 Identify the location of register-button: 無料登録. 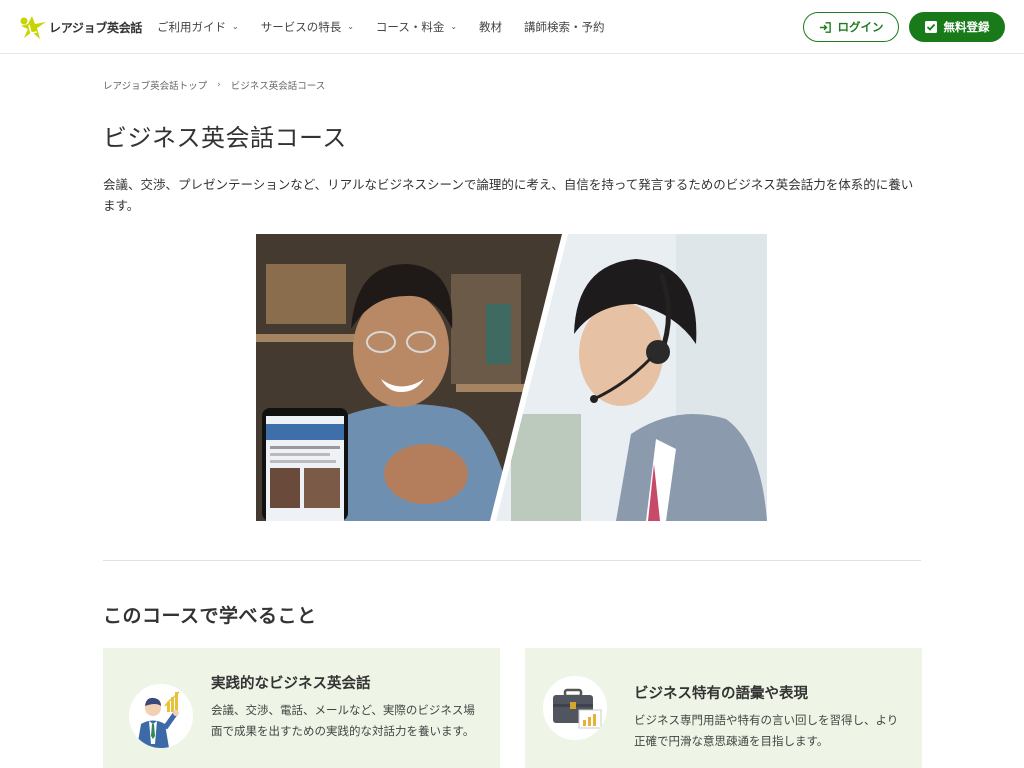
(957, 27).